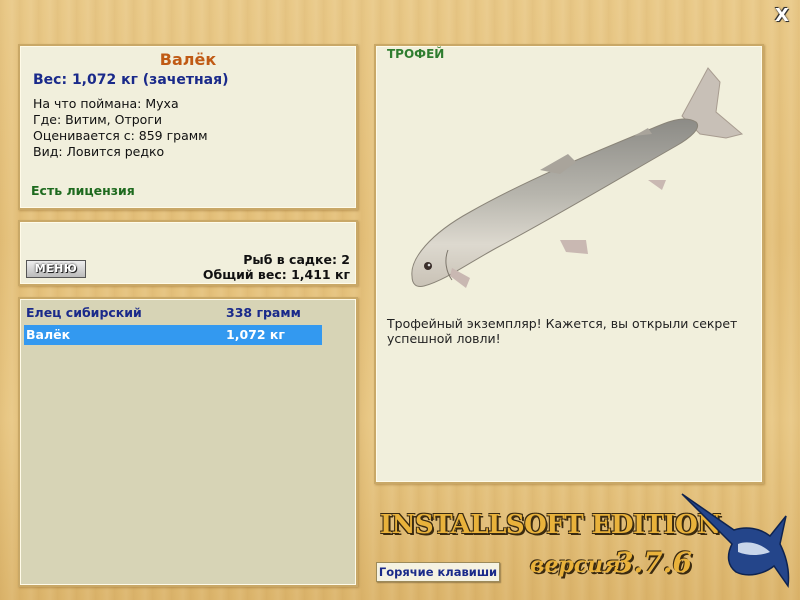  Describe the element at coordinates (255, 334) in the screenshot. I see `catch-item-weight: 1,072 кг` at that location.